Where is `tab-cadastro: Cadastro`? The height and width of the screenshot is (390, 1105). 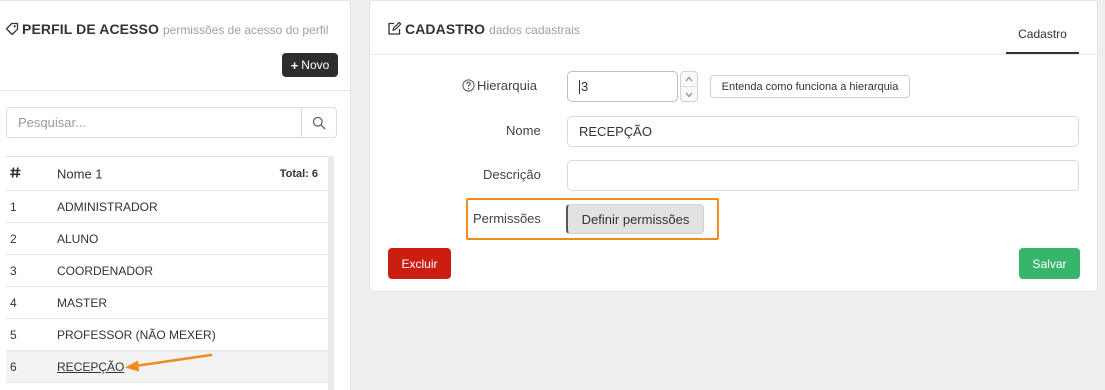
tab-cadastro: Cadastro is located at coordinates (1042, 35).